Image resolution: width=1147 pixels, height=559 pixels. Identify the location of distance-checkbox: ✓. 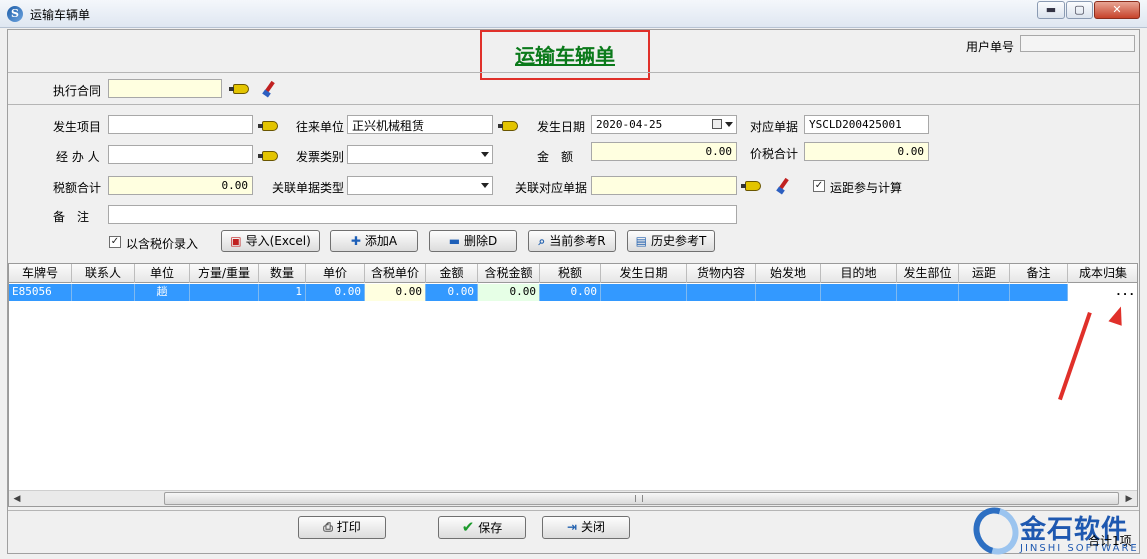
(819, 186).